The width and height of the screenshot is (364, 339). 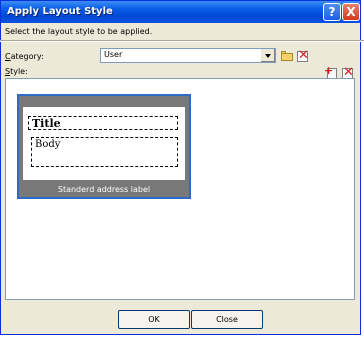 What do you see at coordinates (267, 55) in the screenshot?
I see `dropdown-arrow-icon` at bounding box center [267, 55].